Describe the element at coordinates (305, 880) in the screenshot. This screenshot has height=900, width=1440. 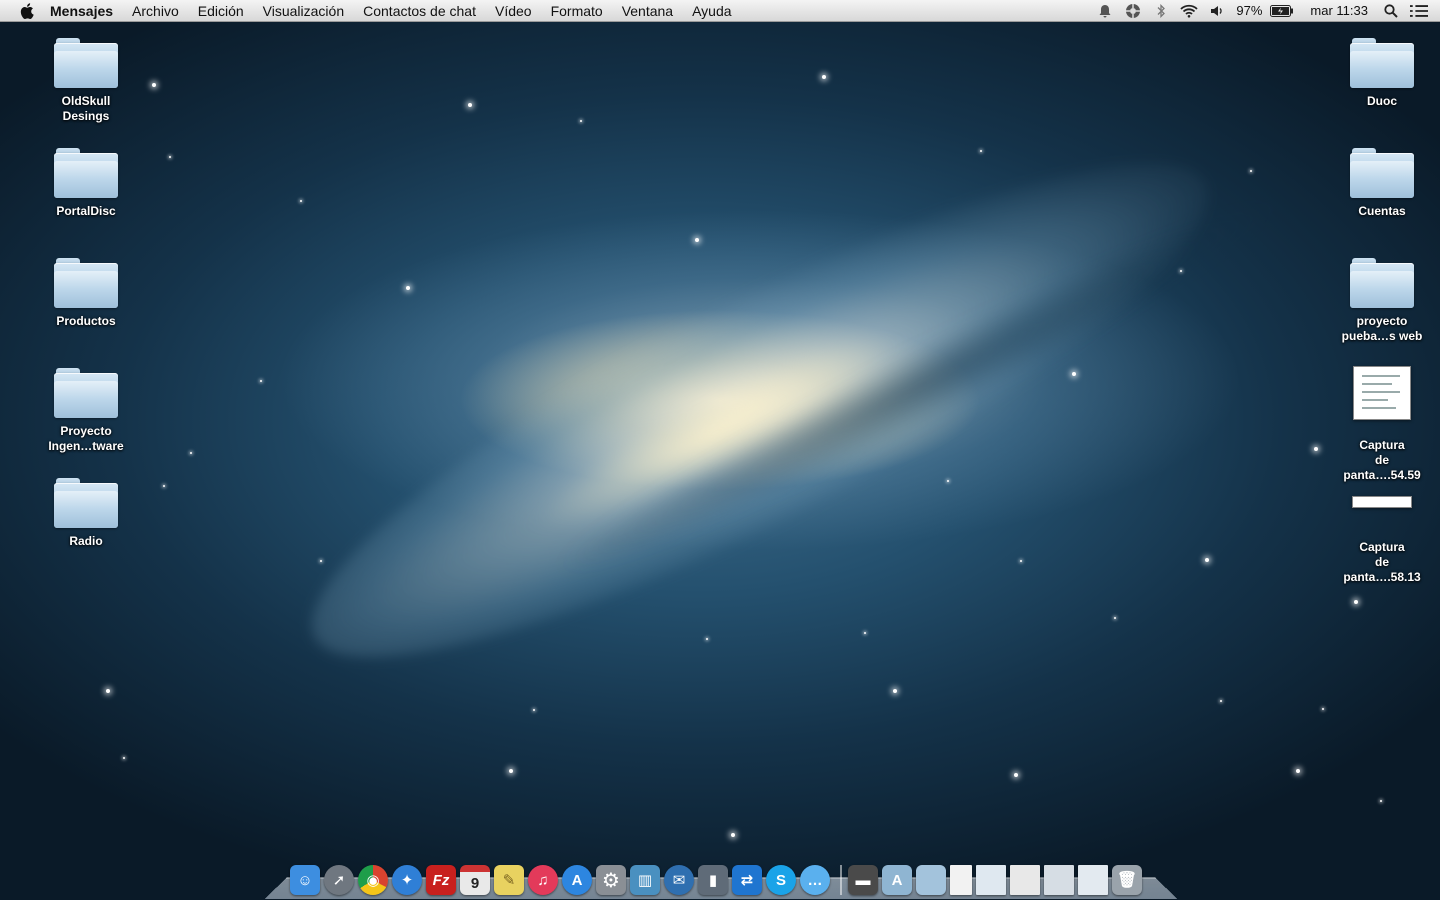
I see `finder-icon: ☺` at that location.